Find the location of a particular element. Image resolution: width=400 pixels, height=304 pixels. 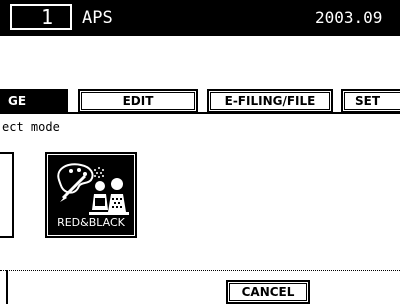

tab-set: SET is located at coordinates (370, 101).